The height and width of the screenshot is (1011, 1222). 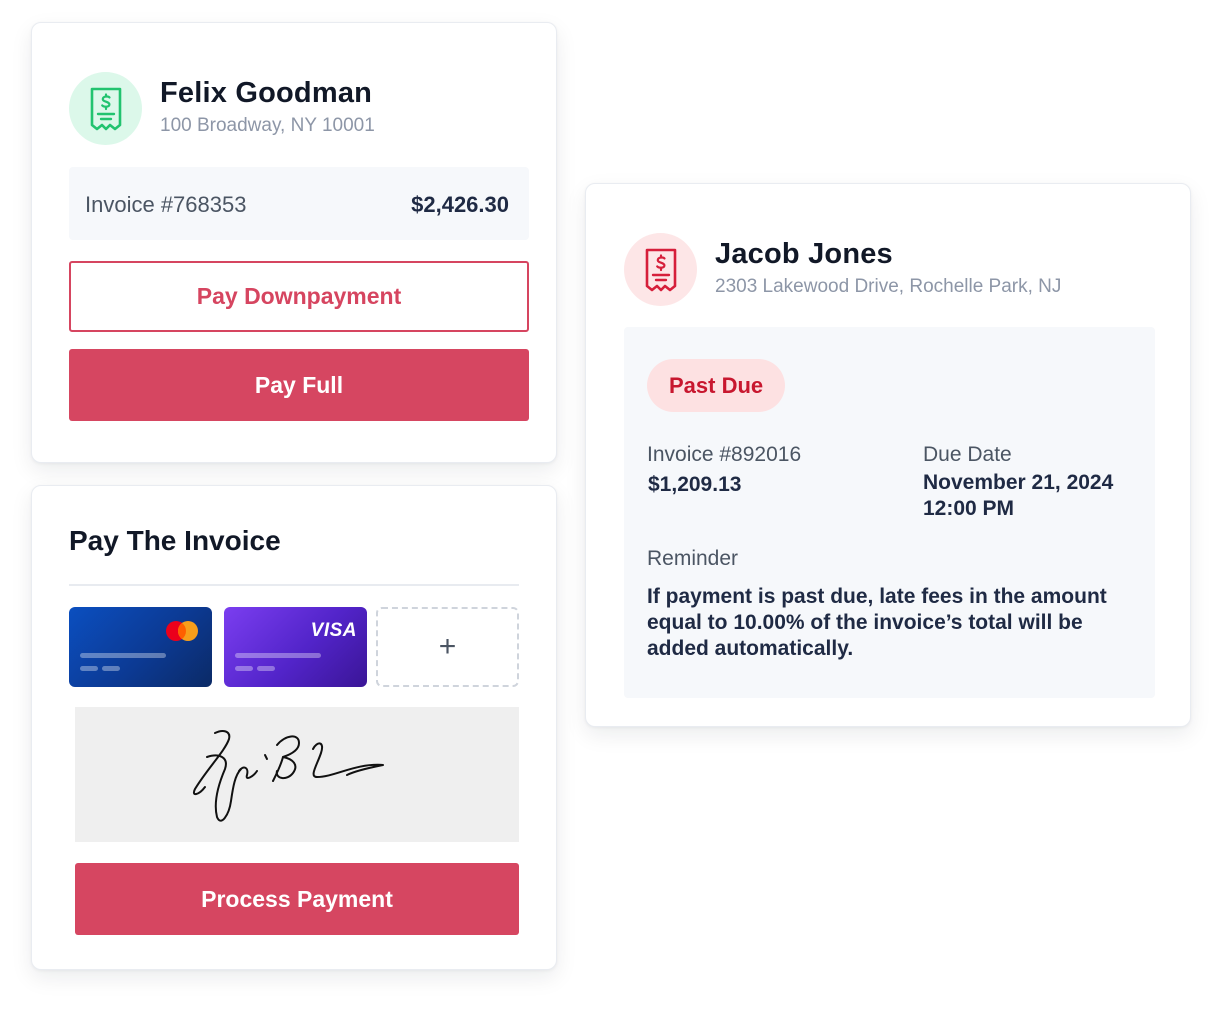 What do you see at coordinates (460, 204) in the screenshot?
I see `invoice-amount: $2,426.30` at bounding box center [460, 204].